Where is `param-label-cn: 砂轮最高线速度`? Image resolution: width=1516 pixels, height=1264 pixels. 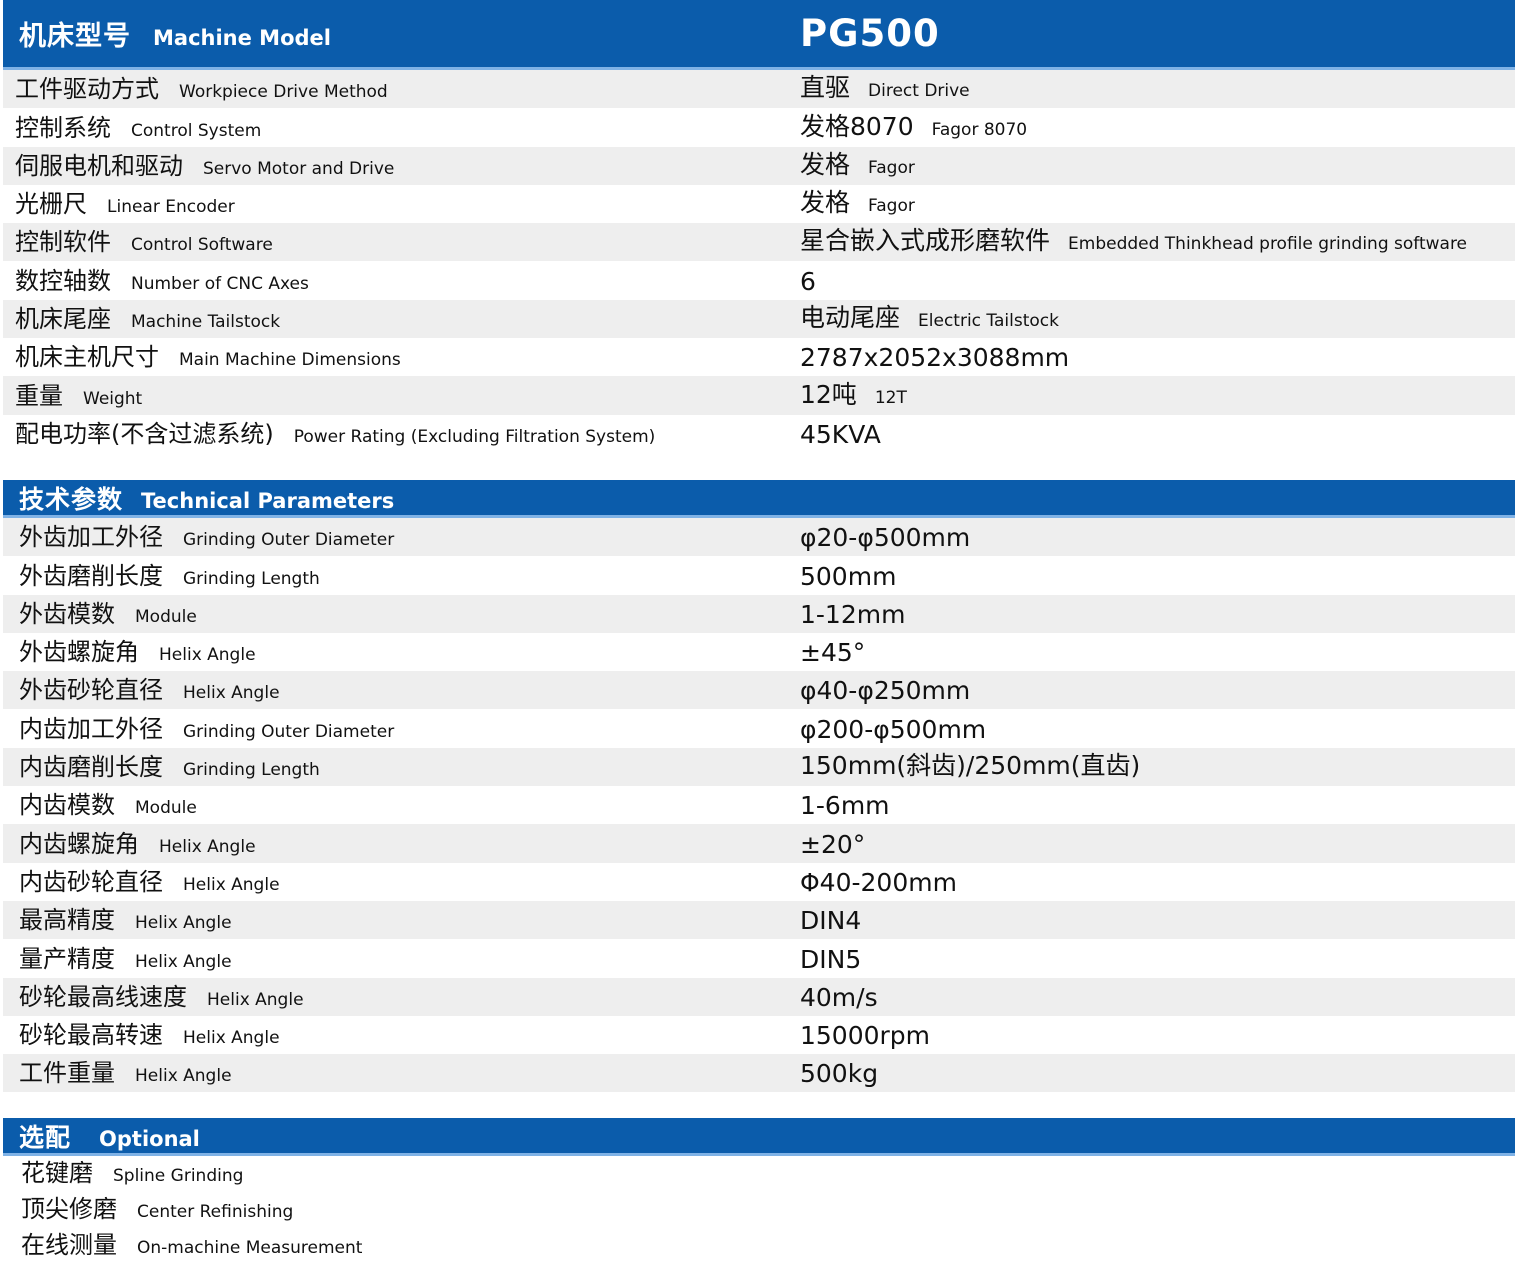
param-label-cn: 砂轮最高线速度 is located at coordinates (103, 996).